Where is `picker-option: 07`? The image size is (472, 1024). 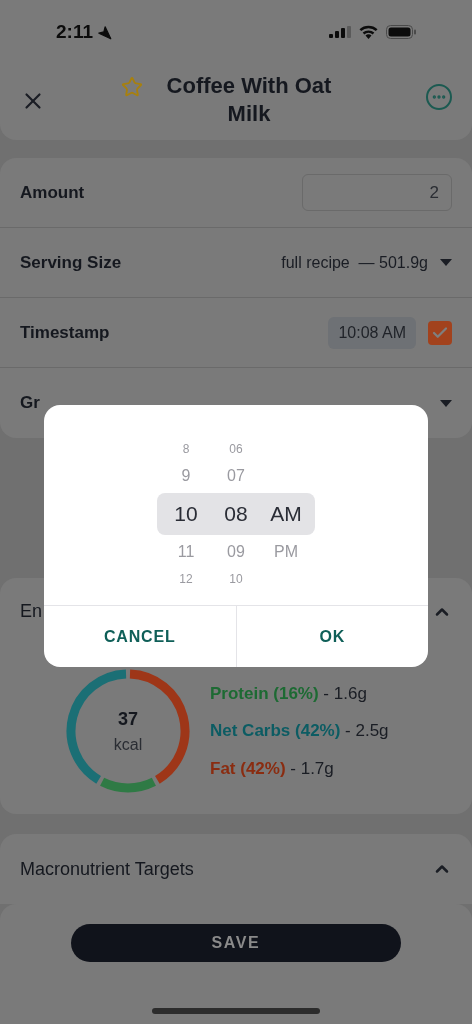
picker-option: 07 is located at coordinates (236, 476).